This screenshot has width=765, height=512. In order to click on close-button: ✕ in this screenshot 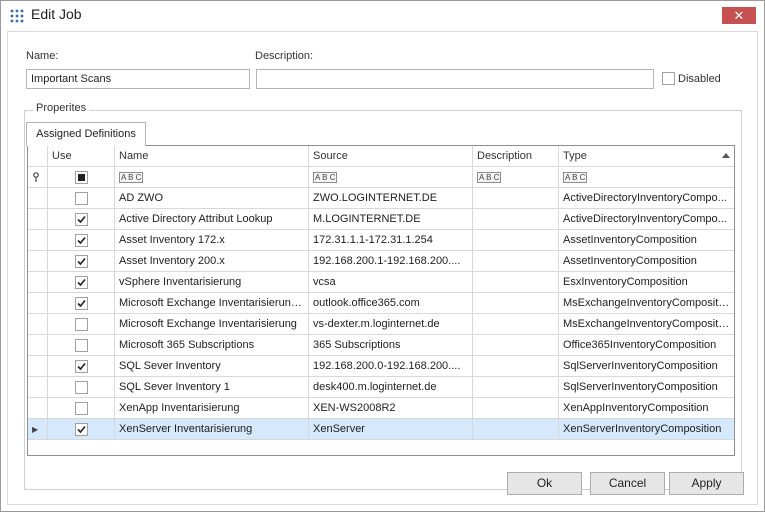, I will do `click(739, 15)`.